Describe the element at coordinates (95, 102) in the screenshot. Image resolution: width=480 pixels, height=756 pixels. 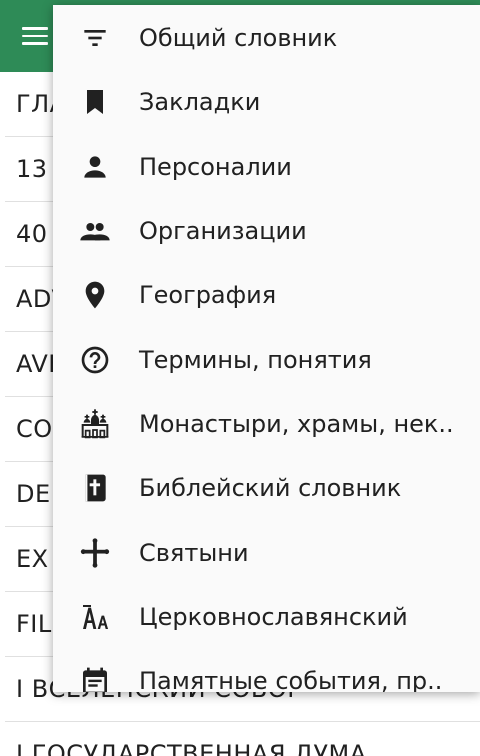
I see `bookmark-icon` at that location.